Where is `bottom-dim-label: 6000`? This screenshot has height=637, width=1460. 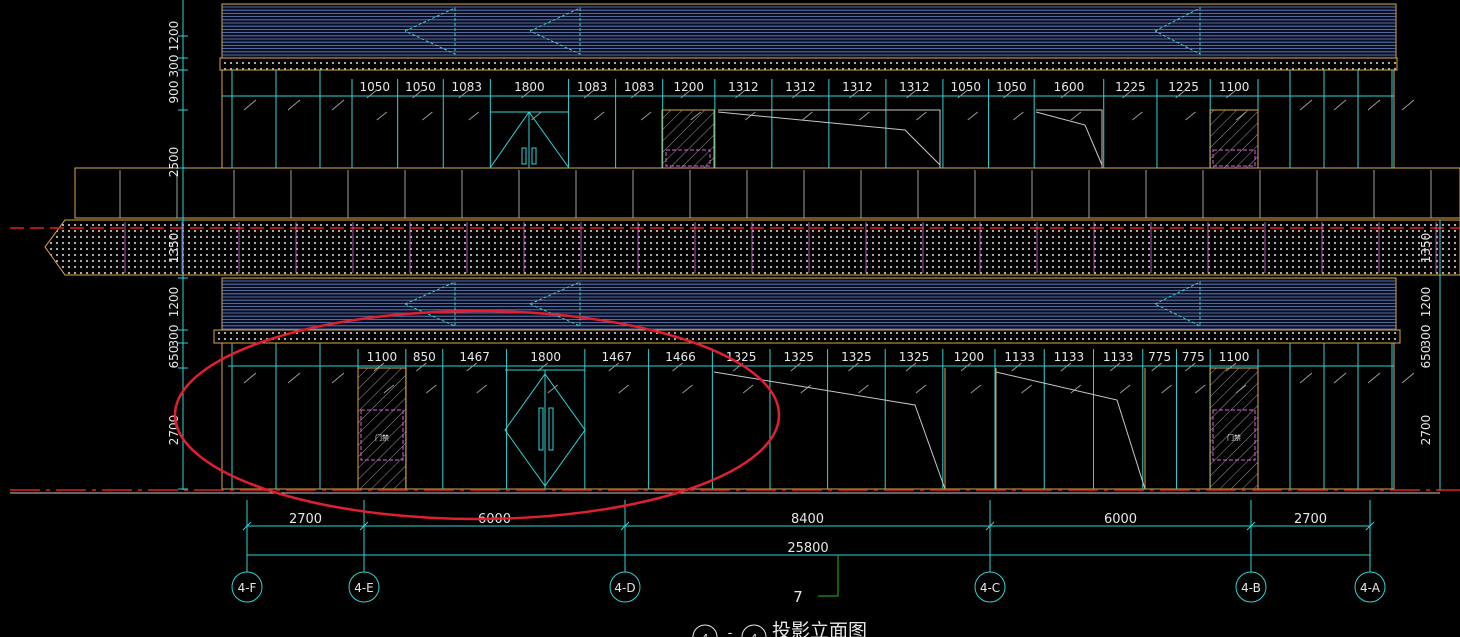 bottom-dim-label: 6000 is located at coordinates (1120, 519).